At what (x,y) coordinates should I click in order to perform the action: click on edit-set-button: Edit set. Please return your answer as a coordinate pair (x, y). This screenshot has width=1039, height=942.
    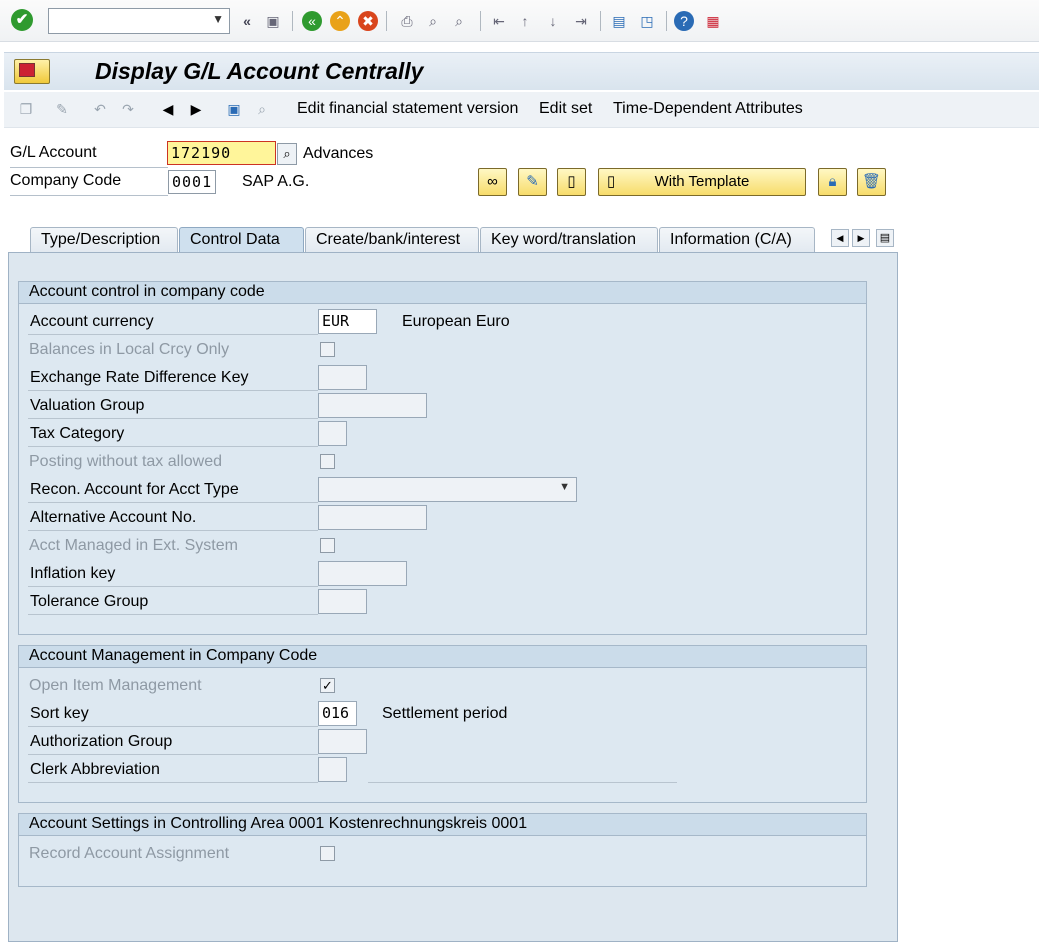
    Looking at the image, I should click on (565, 109).